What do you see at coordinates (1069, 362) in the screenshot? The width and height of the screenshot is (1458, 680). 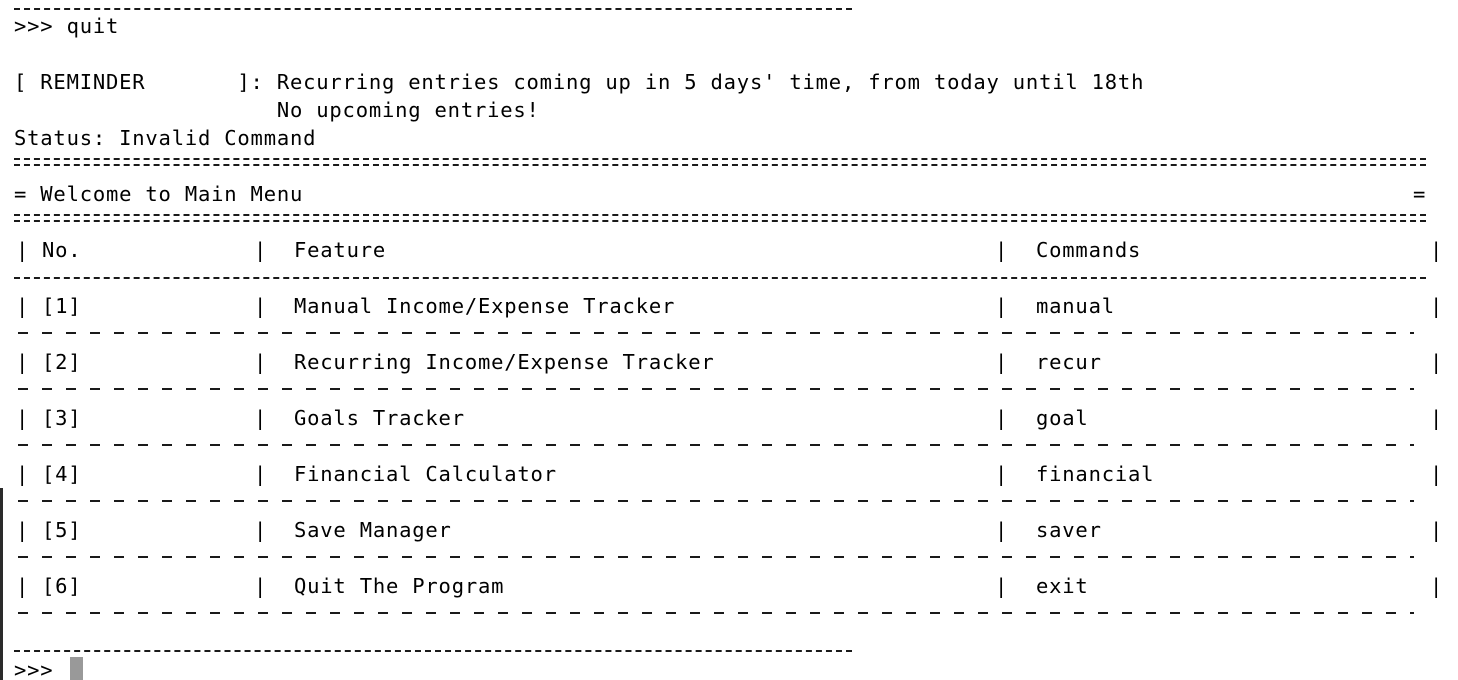 I see `row-command: recur` at bounding box center [1069, 362].